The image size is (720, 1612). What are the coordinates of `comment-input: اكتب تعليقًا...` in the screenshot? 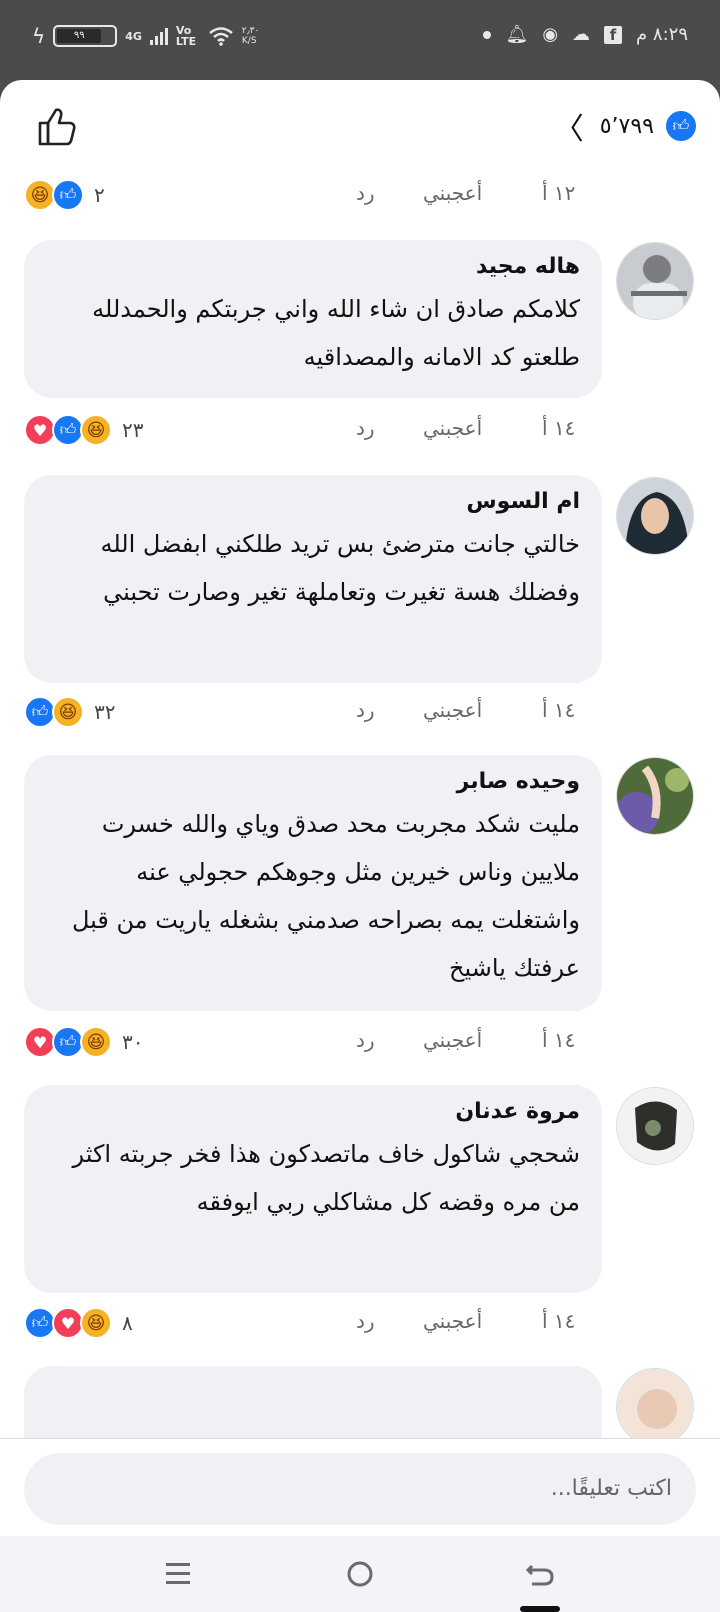 It's located at (360, 1489).